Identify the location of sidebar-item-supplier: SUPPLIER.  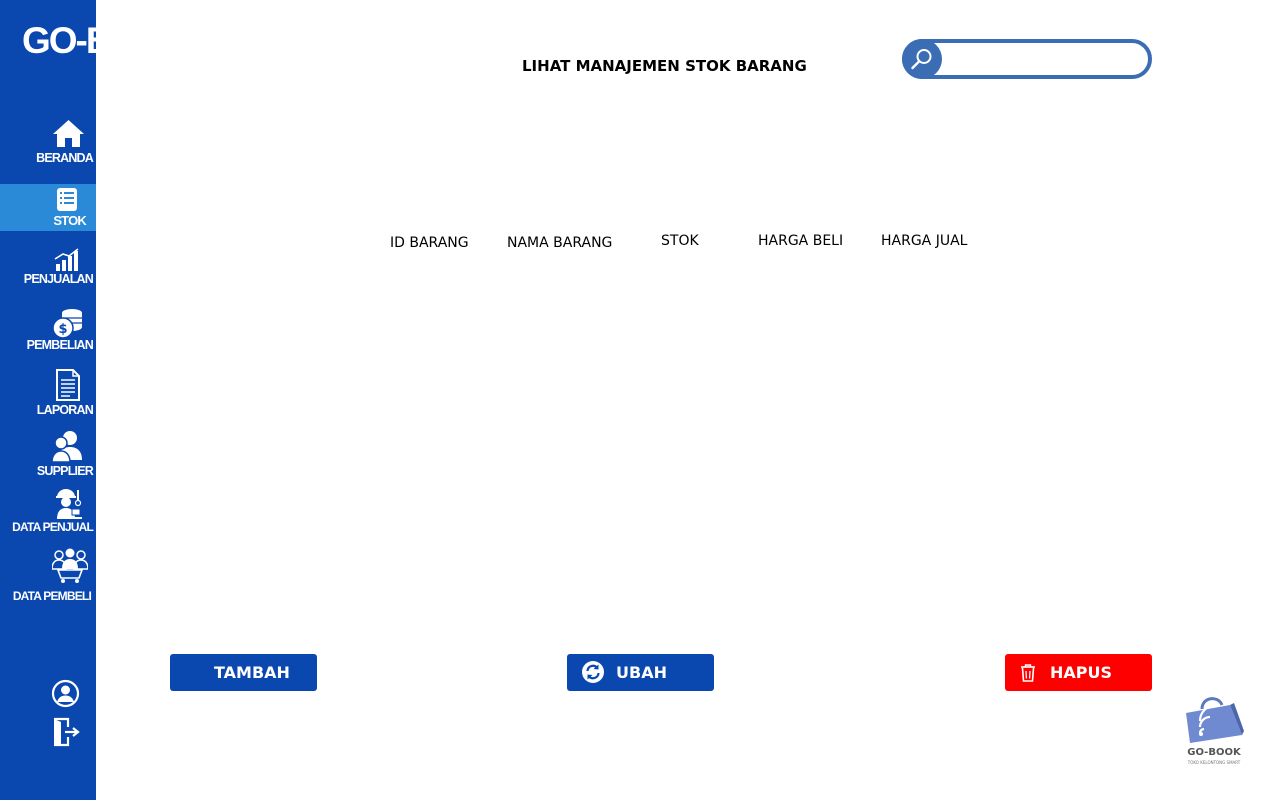
(48, 455).